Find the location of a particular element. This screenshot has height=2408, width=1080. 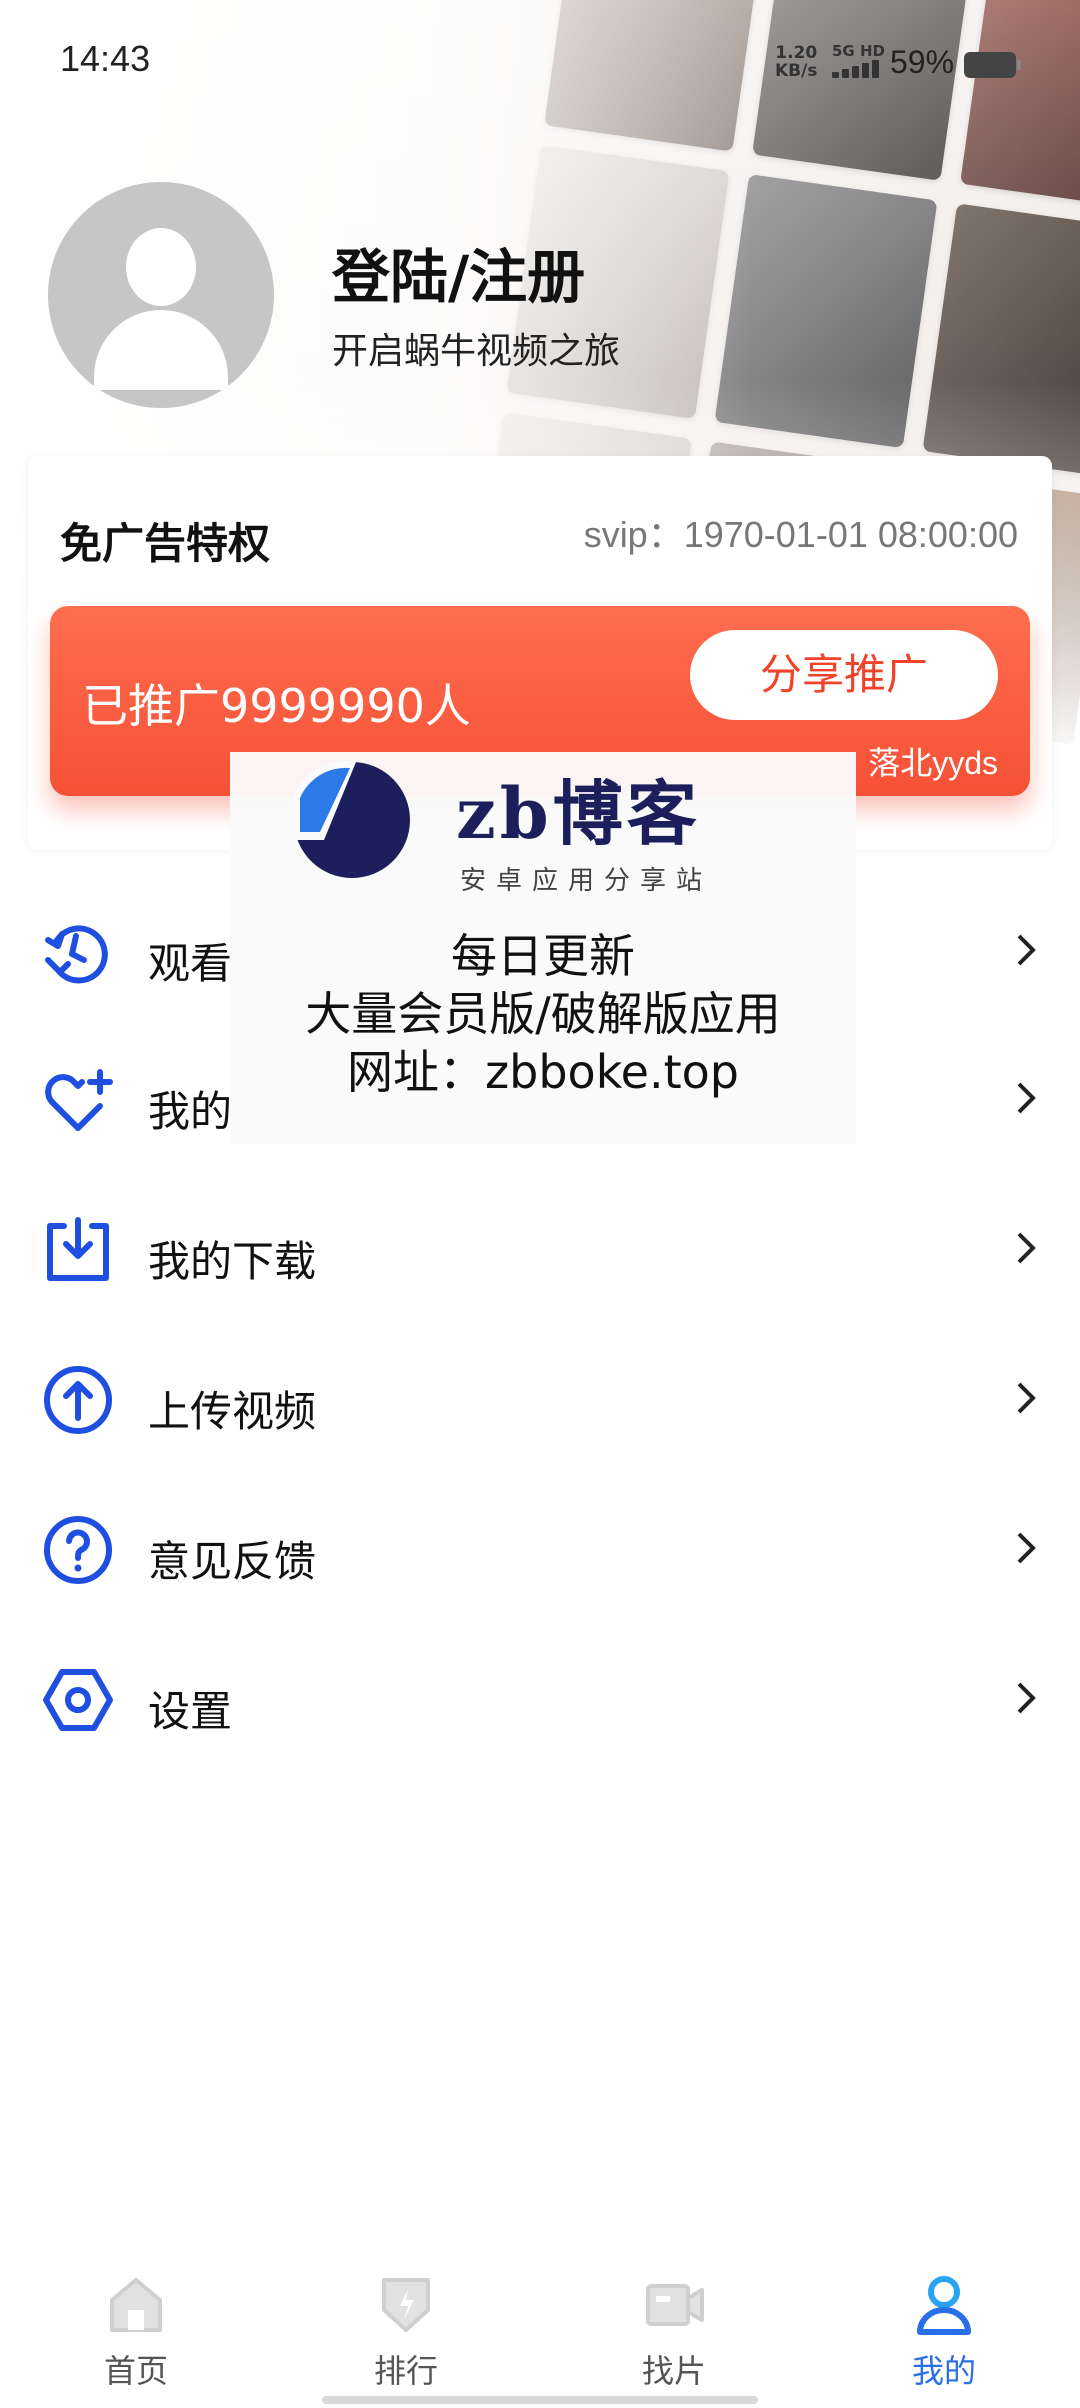

menu-label: 设置 is located at coordinates (190, 1711).